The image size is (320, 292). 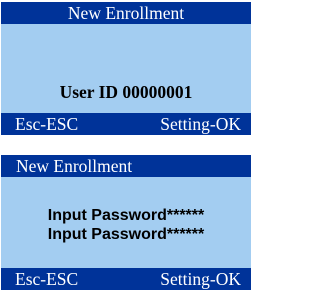 What do you see at coordinates (126, 92) in the screenshot?
I see `user-id-message: User ID 00000001` at bounding box center [126, 92].